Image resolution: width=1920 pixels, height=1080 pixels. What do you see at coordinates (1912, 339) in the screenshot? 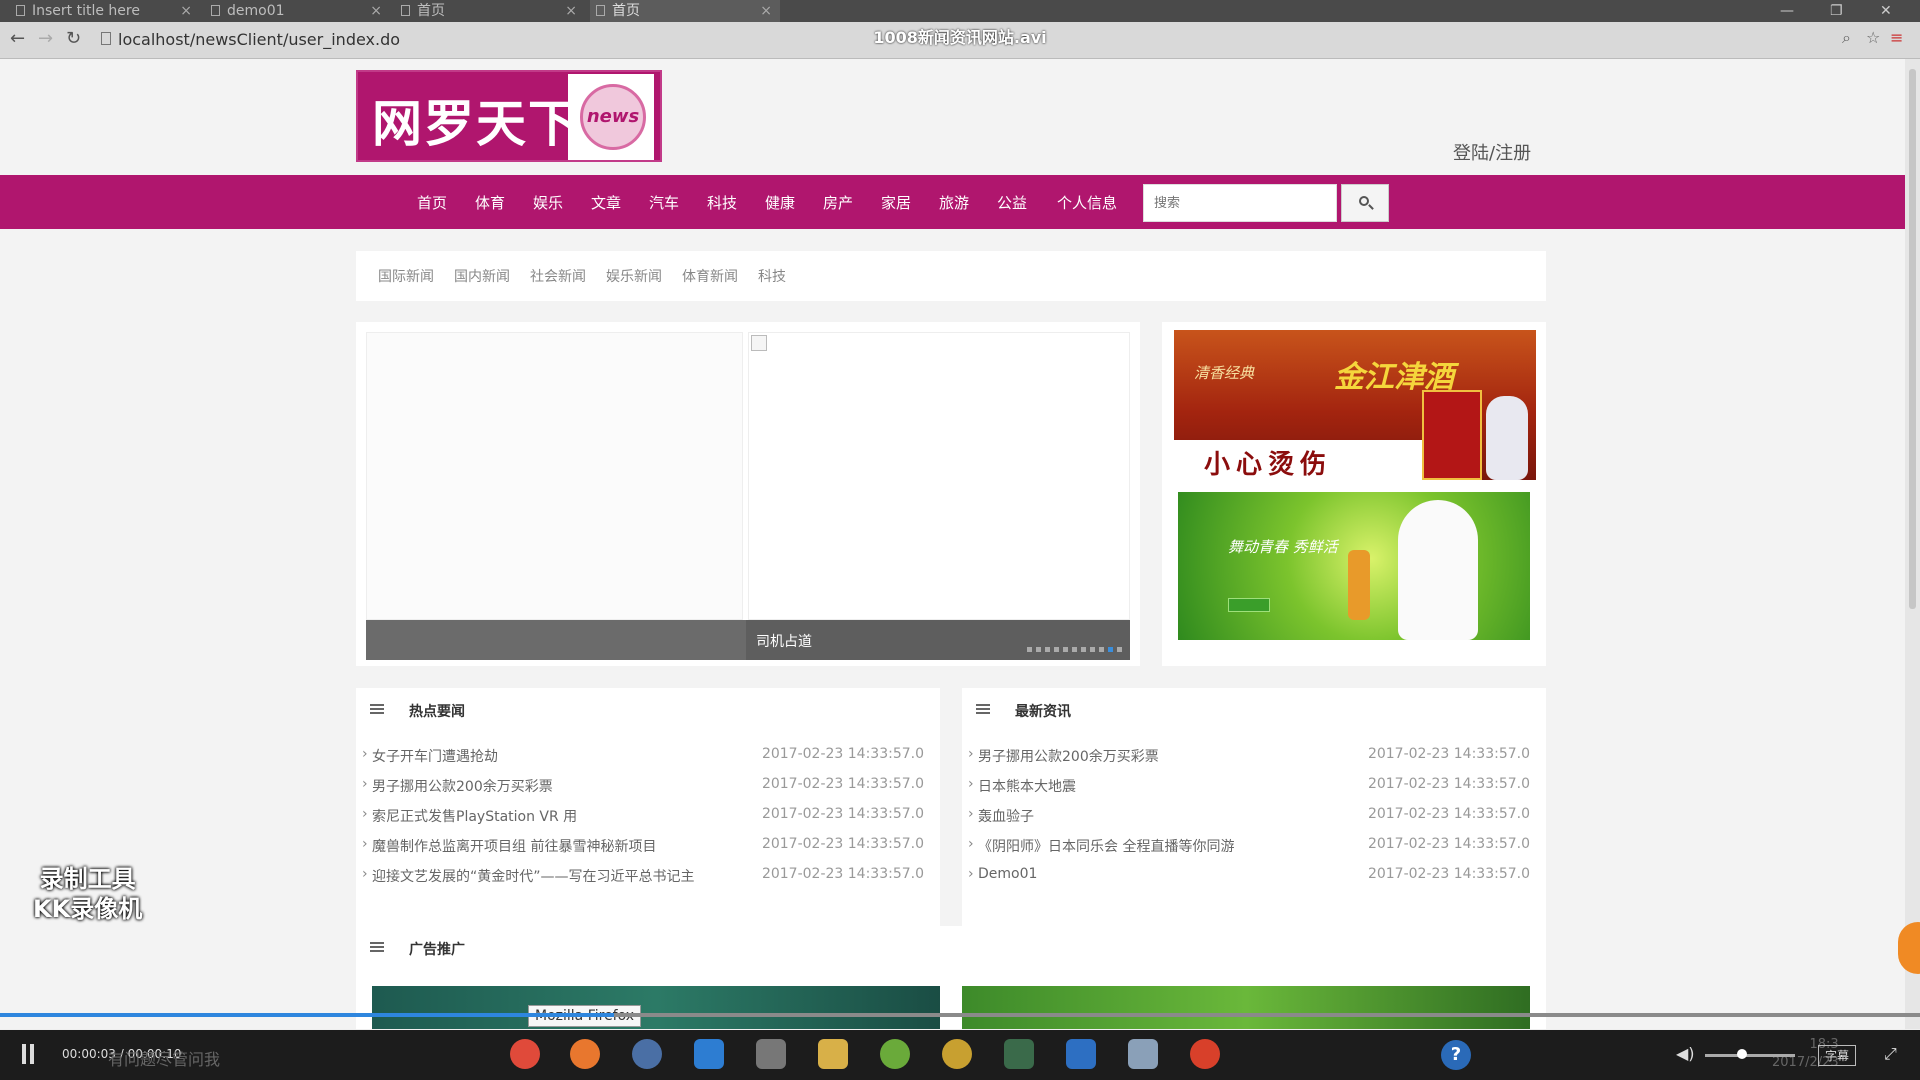
I see `scrollbar-thumb` at bounding box center [1912, 339].